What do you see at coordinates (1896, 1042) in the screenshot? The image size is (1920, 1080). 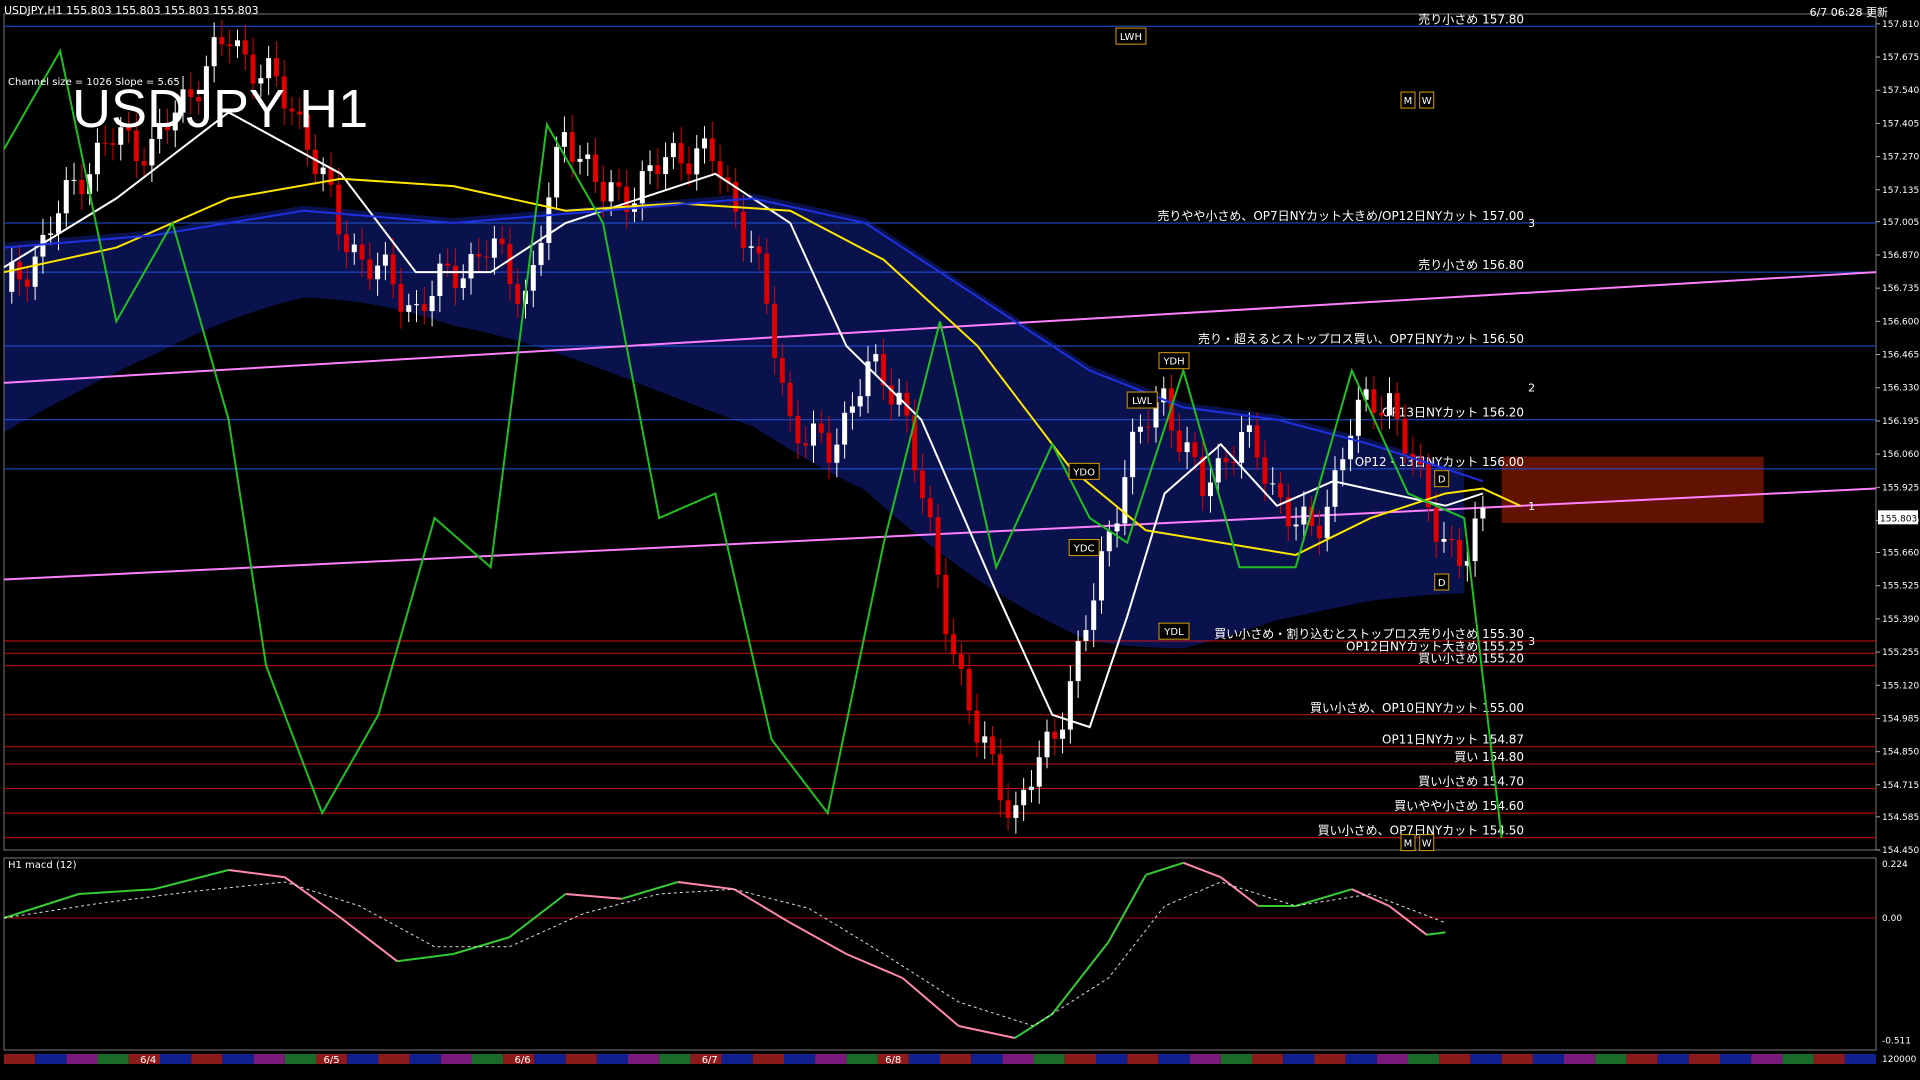 I see `macd-tick-label: -0.511` at bounding box center [1896, 1042].